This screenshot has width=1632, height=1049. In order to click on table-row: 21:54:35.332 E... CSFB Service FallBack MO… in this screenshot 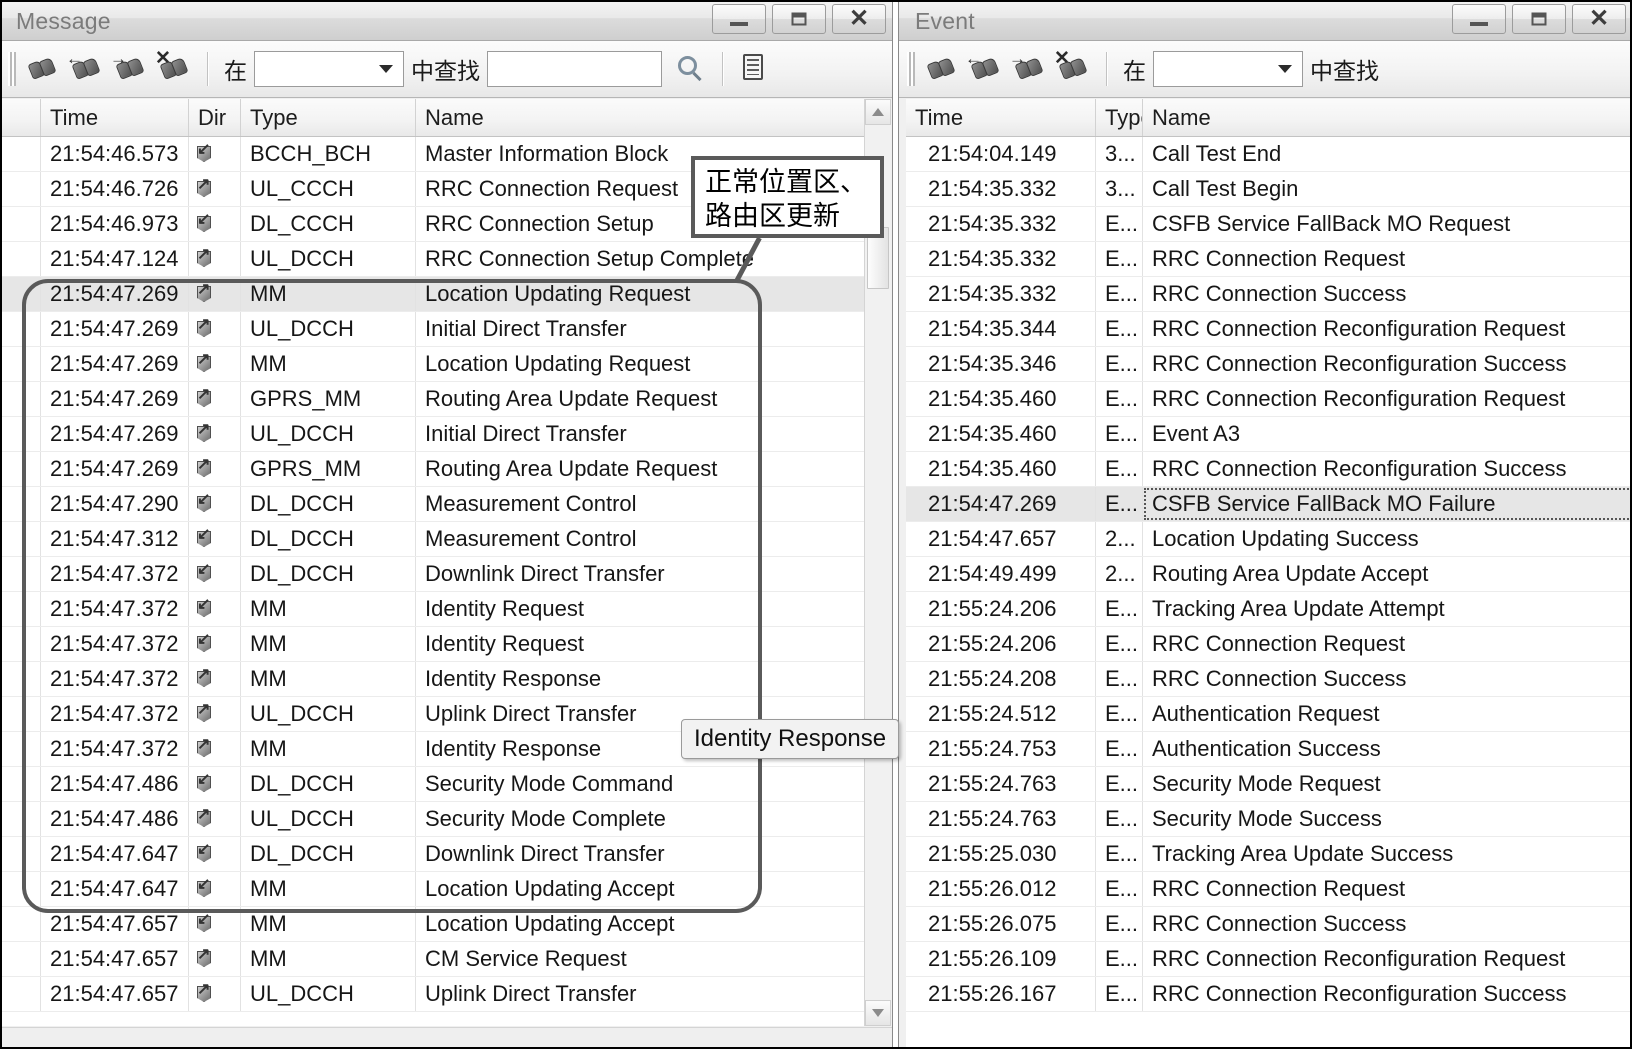, I will do `click(1269, 224)`.